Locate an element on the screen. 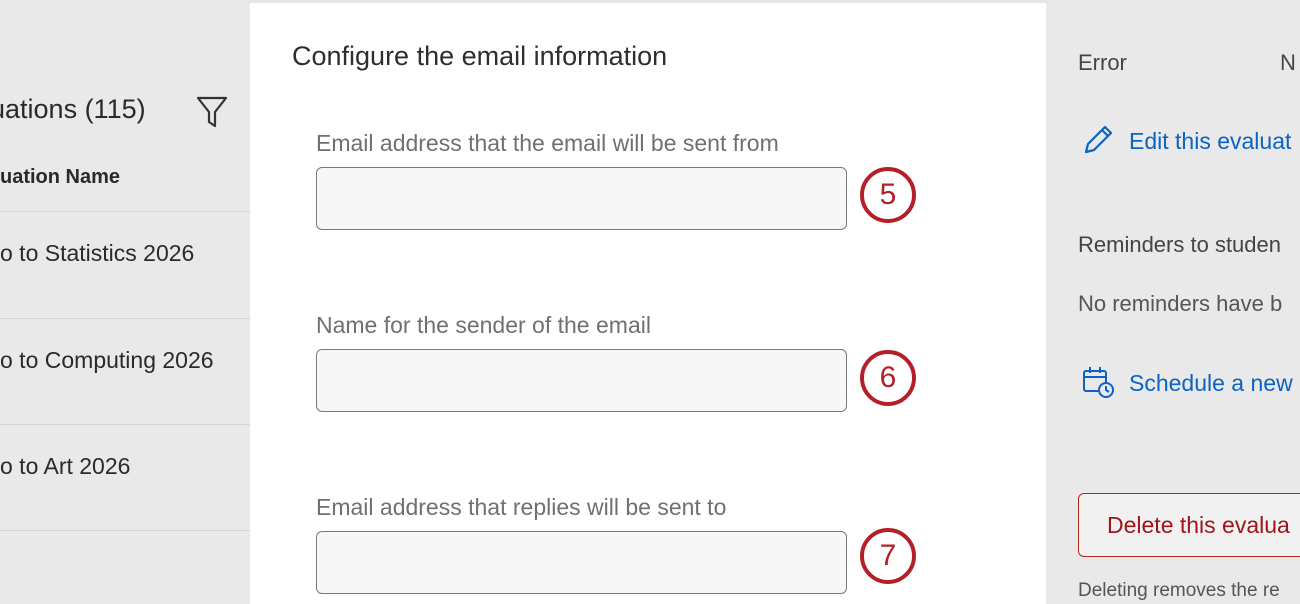  error-value: N is located at coordinates (1288, 62).